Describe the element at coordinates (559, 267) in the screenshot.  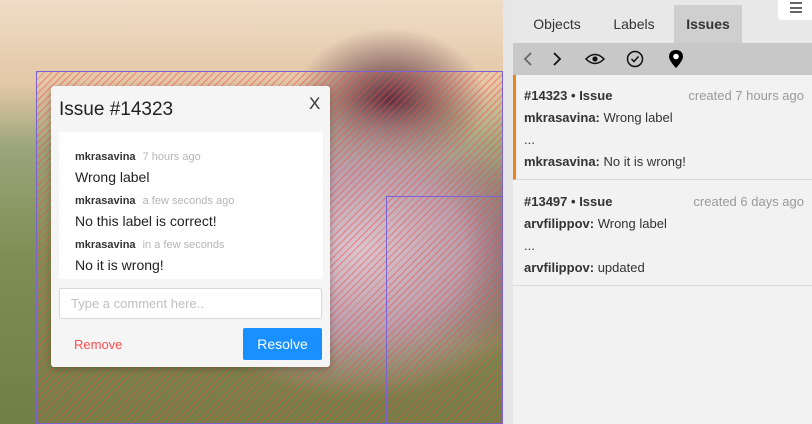
I see `issue-last-author: arvfilippov:` at that location.